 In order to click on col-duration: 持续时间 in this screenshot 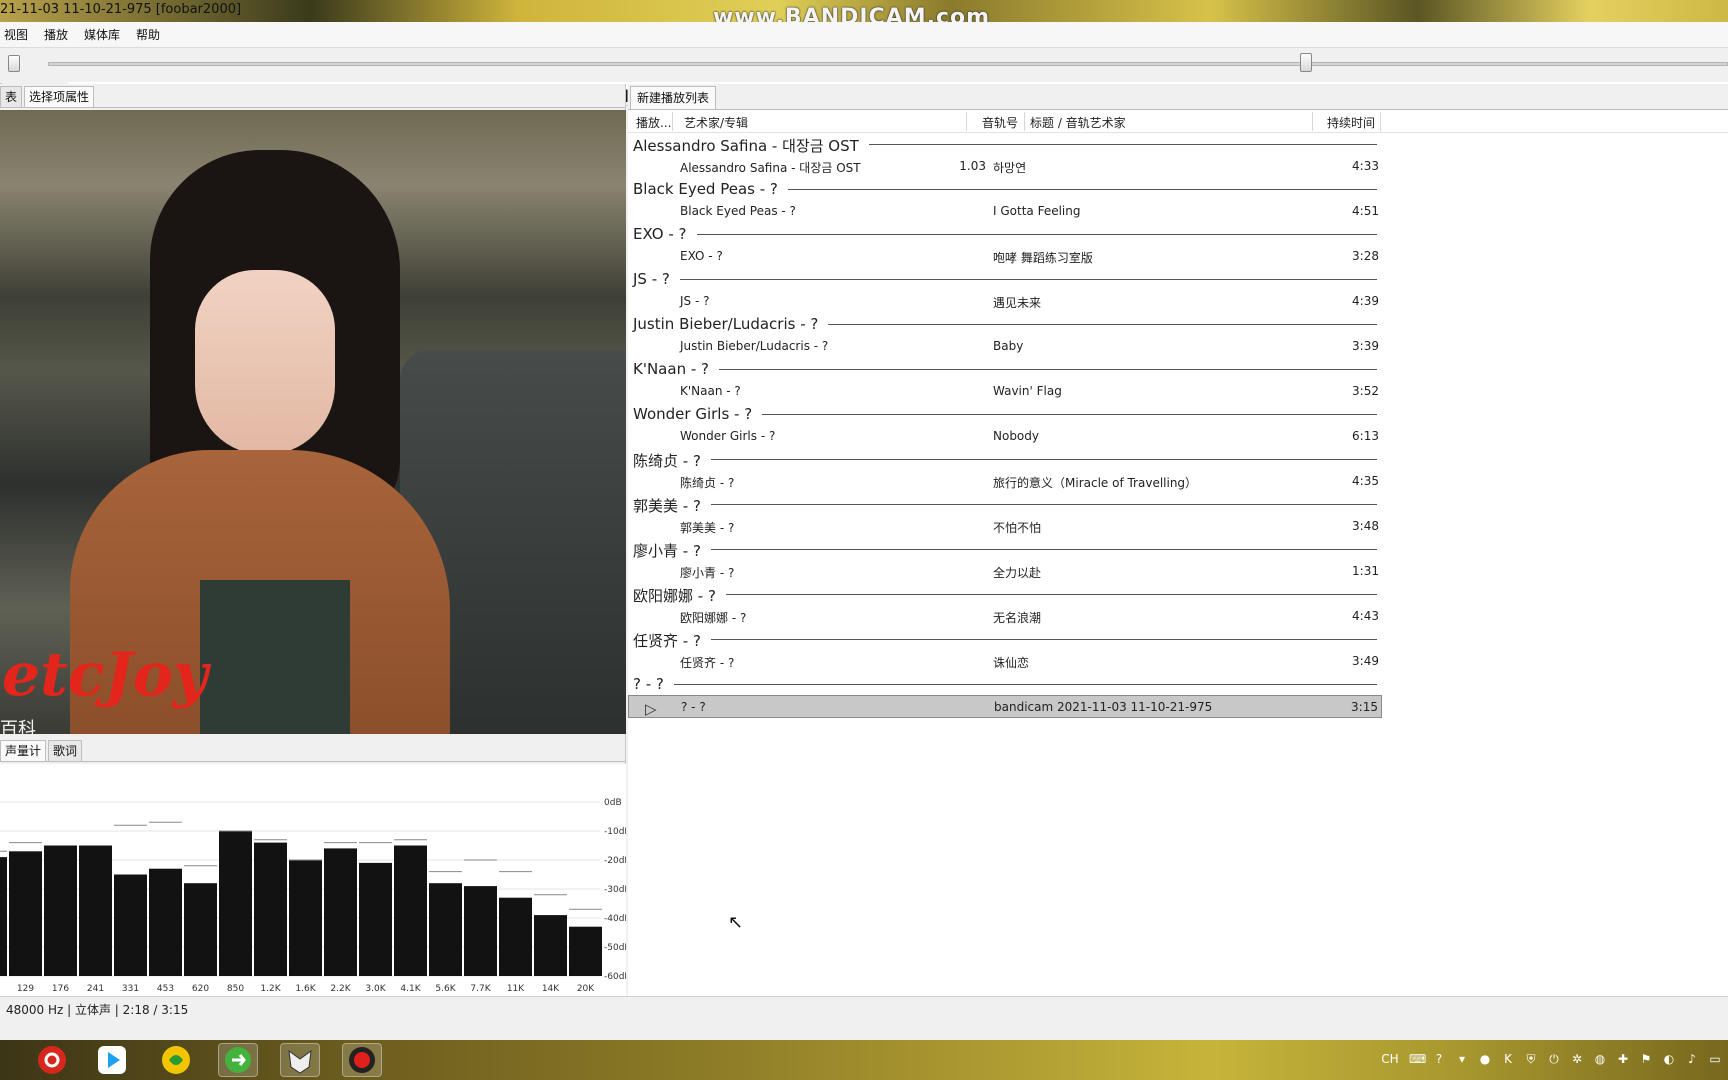, I will do `click(1351, 122)`.